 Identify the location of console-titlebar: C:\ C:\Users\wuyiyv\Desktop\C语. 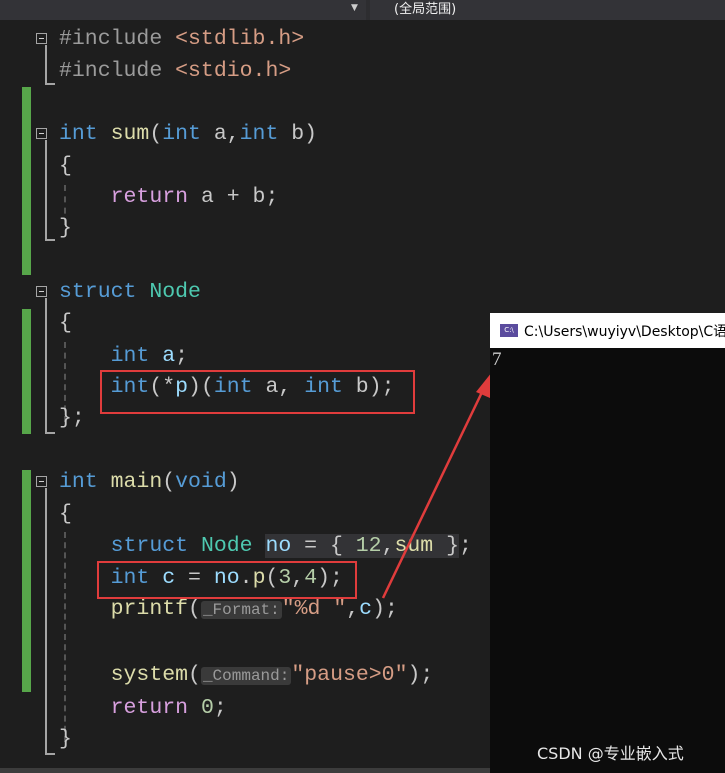
(607, 330).